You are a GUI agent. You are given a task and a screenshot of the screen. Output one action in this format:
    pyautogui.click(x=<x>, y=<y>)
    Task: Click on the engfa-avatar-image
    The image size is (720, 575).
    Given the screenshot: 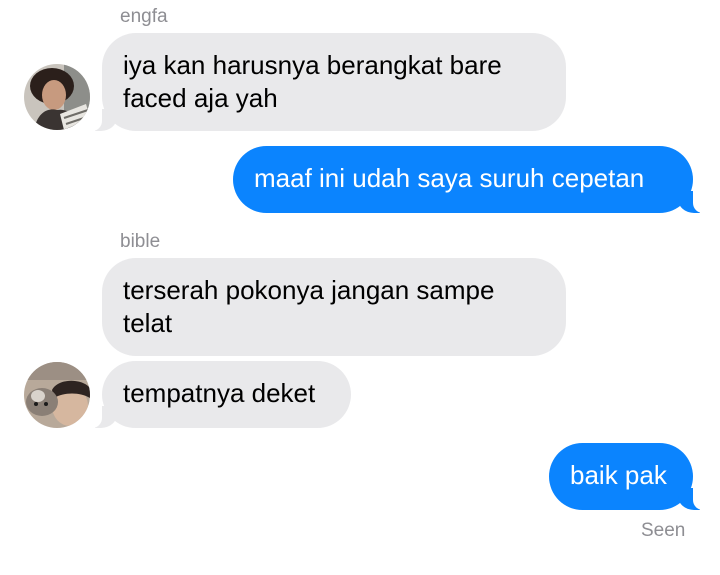 What is the action you would take?
    pyautogui.click(x=57, y=97)
    